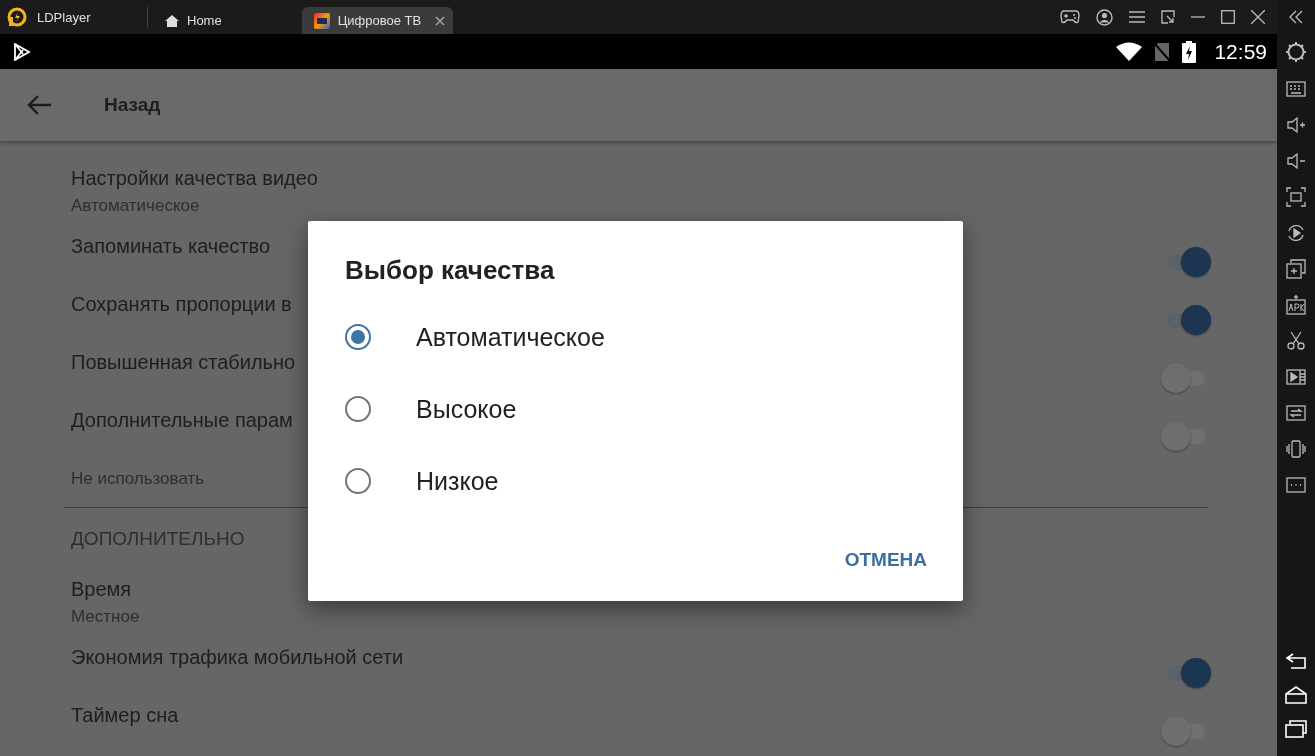 Image resolution: width=1315 pixels, height=756 pixels. What do you see at coordinates (450, 270) in the screenshot?
I see `dialog-title: Выбор качества` at bounding box center [450, 270].